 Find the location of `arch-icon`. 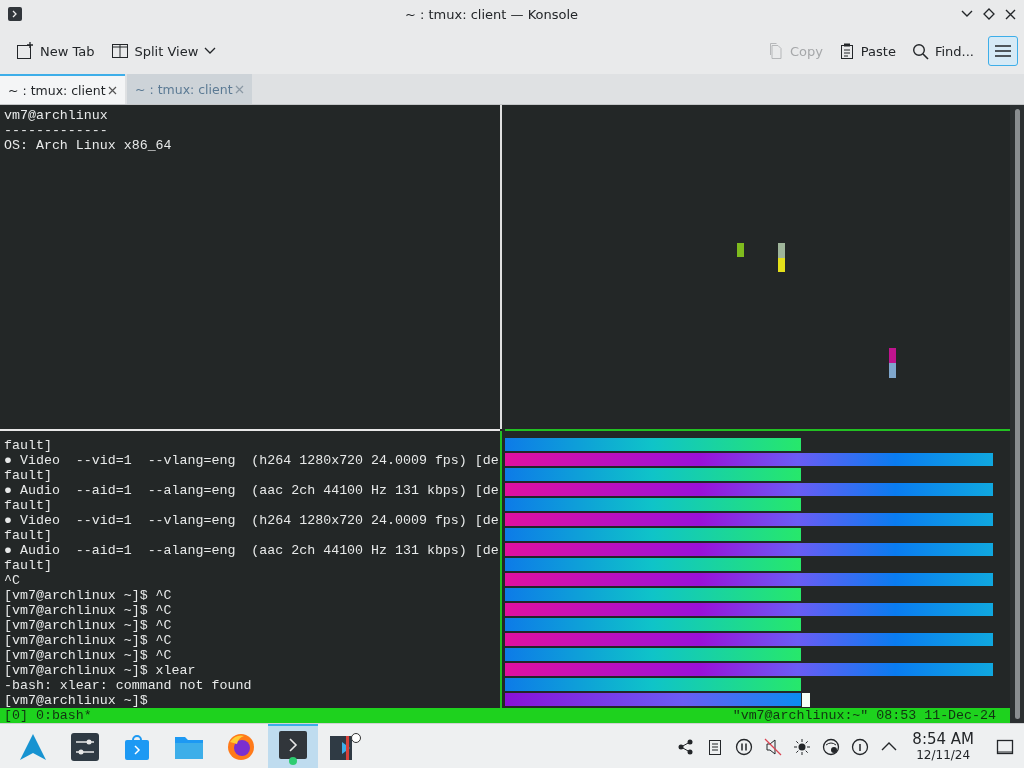

arch-icon is located at coordinates (33, 746).